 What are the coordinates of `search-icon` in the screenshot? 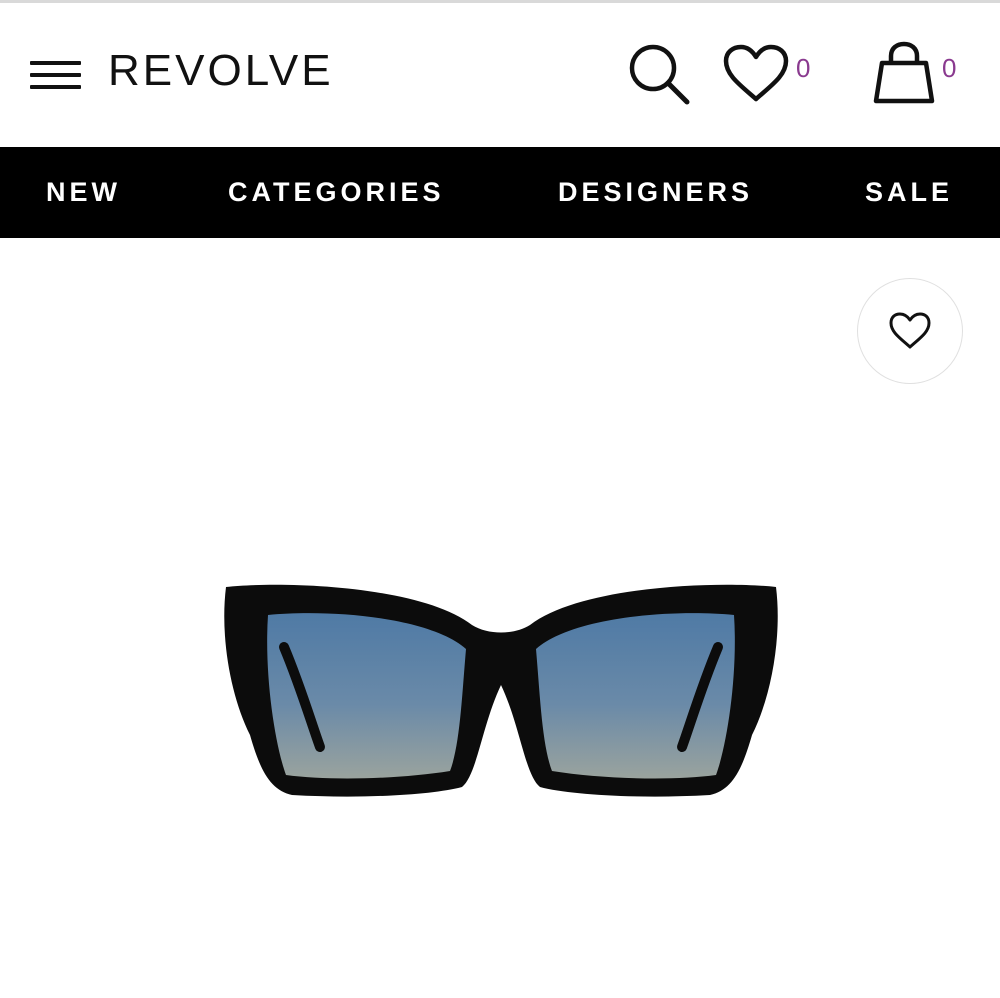 It's located at (659, 74).